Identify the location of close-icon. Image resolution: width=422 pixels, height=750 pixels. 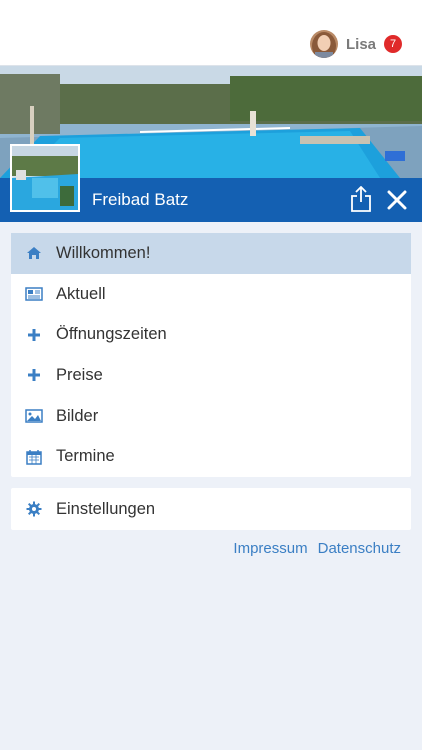
(397, 200).